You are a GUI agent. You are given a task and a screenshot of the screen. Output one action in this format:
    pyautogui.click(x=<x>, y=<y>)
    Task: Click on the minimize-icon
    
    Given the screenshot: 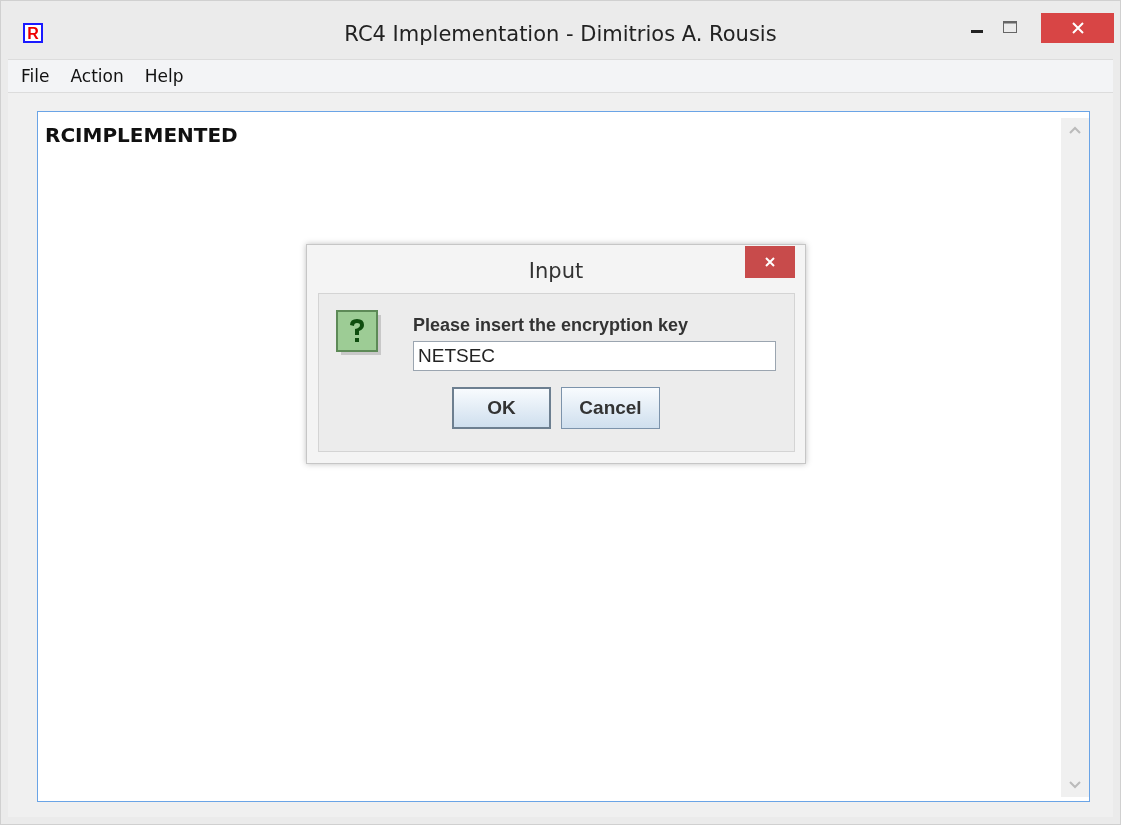 What is the action you would take?
    pyautogui.click(x=978, y=32)
    